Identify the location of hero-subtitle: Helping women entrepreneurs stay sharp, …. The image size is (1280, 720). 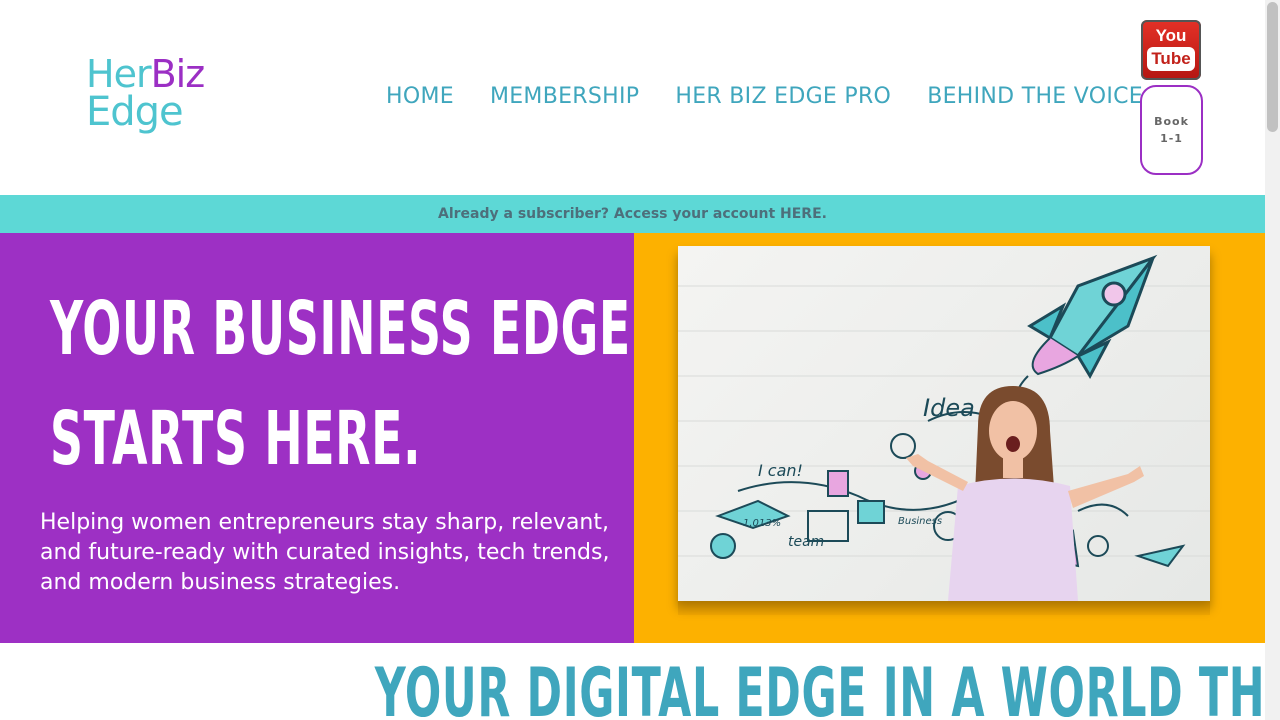
(325, 552).